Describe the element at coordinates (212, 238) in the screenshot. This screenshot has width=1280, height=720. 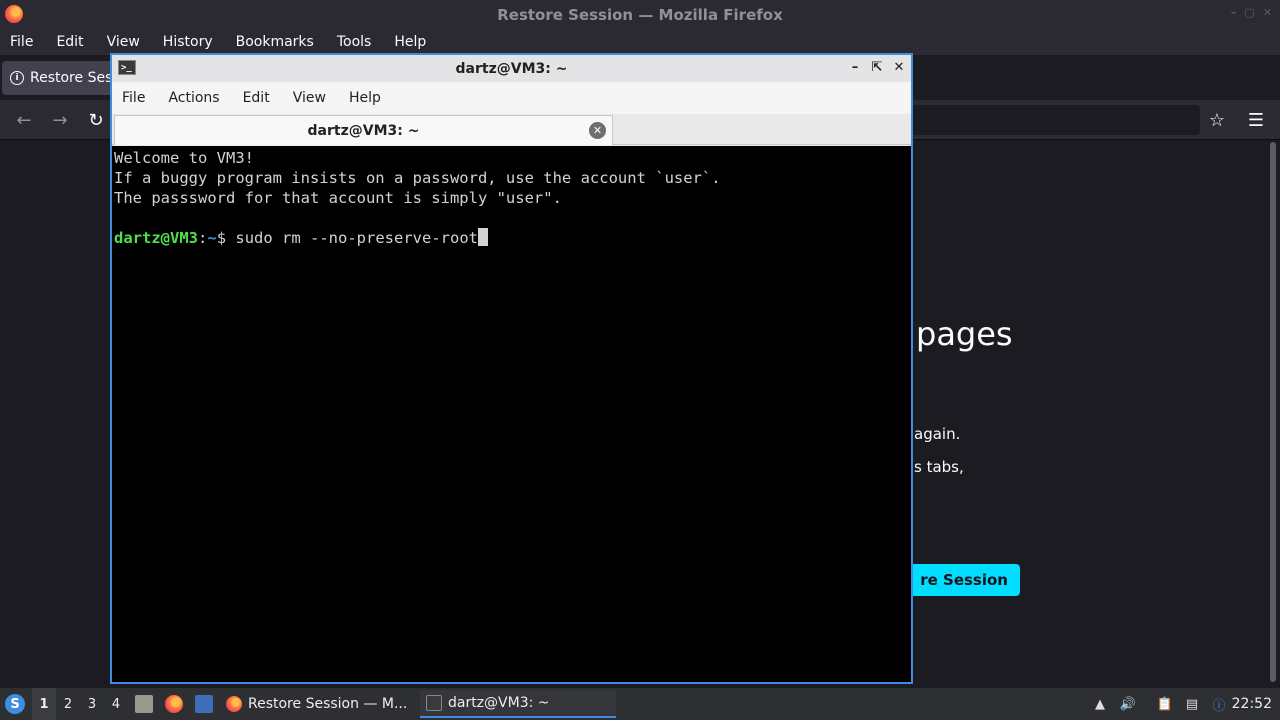
I see `prompt-path: ~` at that location.